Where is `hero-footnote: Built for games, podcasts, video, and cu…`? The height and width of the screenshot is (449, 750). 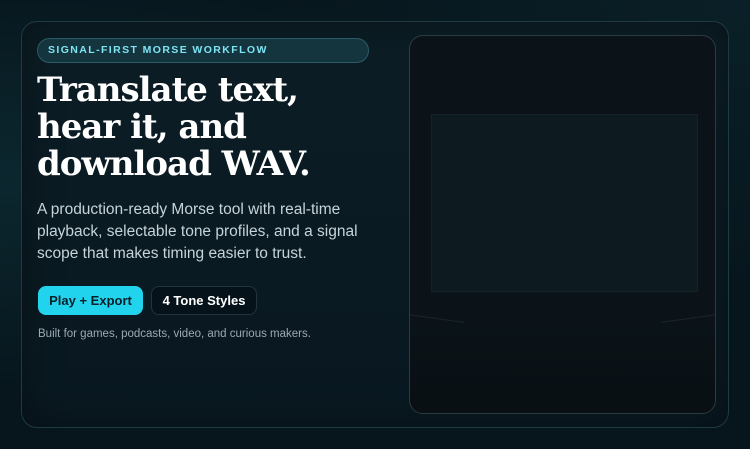 hero-footnote: Built for games, podcasts, video, and cu… is located at coordinates (174, 334).